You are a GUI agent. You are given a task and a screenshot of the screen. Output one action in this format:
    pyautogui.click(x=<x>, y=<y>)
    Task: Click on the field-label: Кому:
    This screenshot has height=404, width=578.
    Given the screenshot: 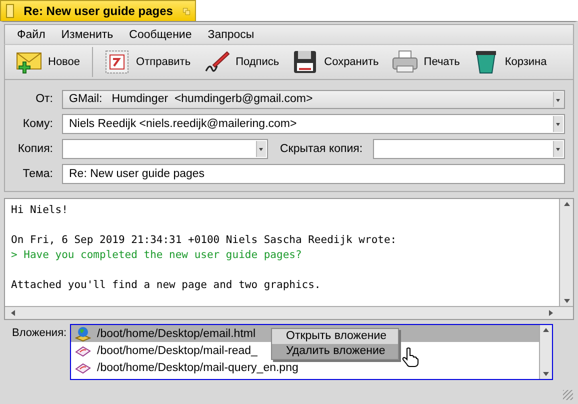 What is the action you would take?
    pyautogui.click(x=37, y=124)
    